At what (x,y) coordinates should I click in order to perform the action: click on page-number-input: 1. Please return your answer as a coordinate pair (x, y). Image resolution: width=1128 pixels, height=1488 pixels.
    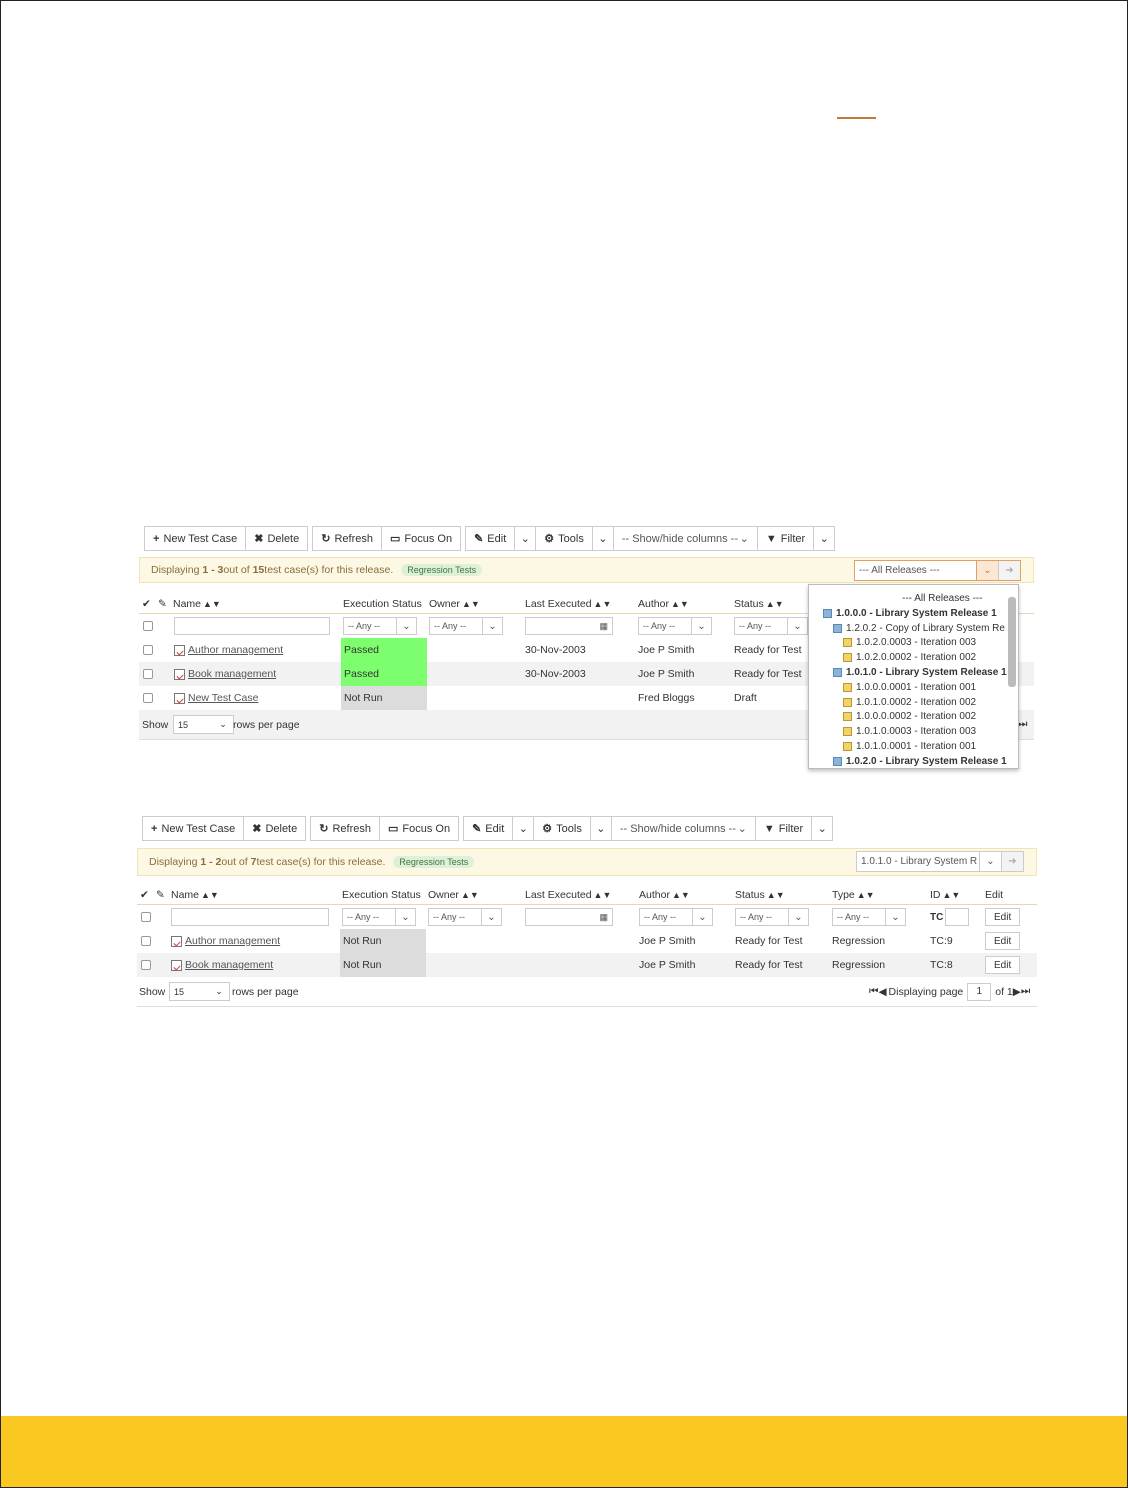
    Looking at the image, I should click on (979, 991).